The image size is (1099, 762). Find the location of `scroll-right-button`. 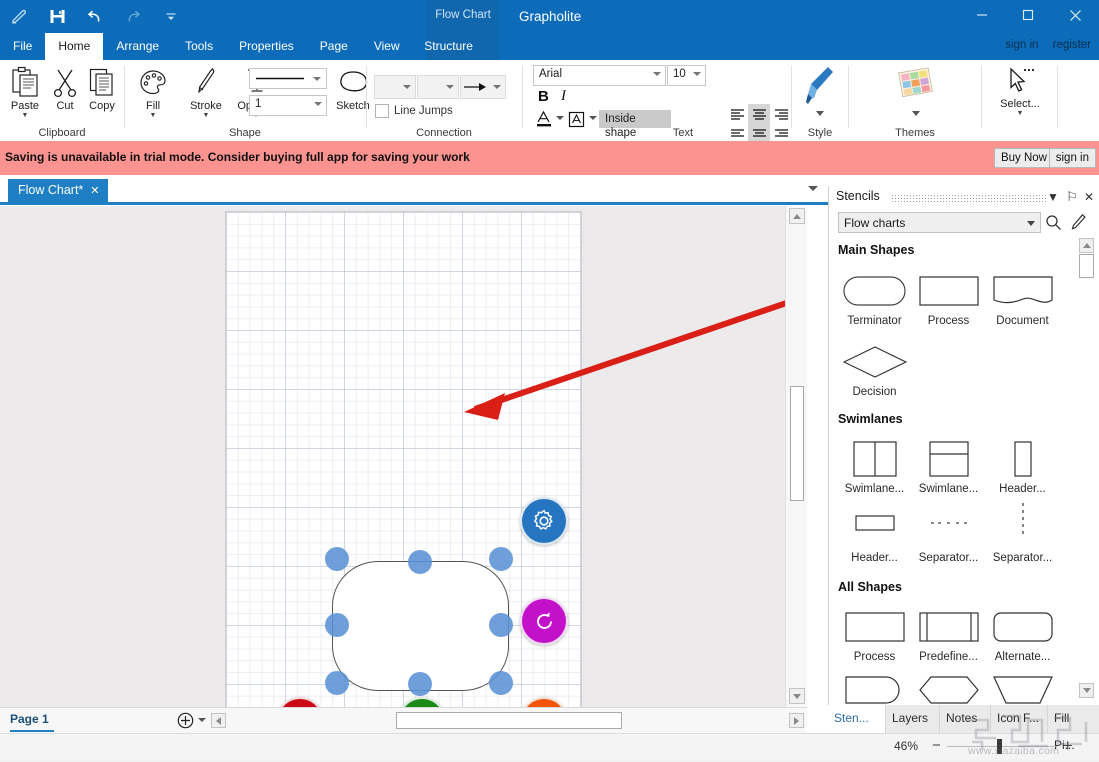

scroll-right-button is located at coordinates (796, 720).